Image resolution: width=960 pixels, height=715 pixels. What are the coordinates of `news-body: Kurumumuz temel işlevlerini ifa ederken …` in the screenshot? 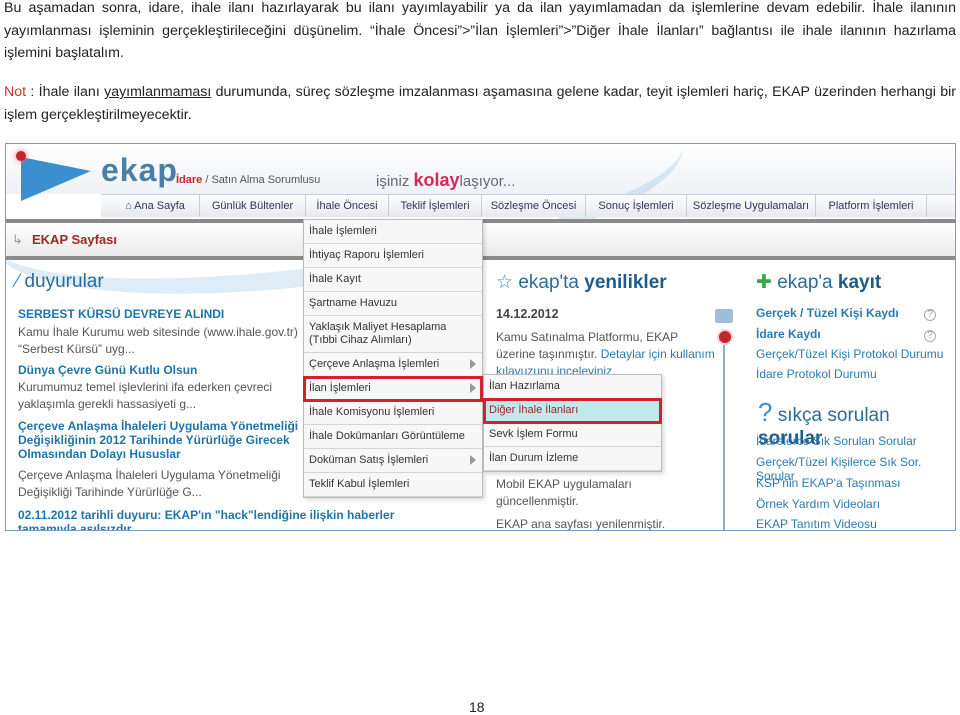 It's located at (145, 395).